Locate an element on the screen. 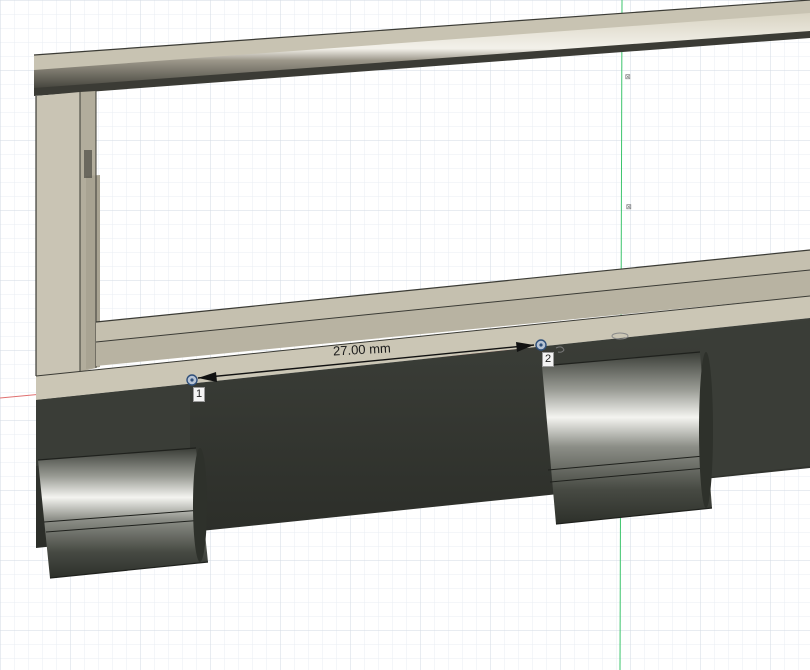  left-cylinder is located at coordinates (123, 513).